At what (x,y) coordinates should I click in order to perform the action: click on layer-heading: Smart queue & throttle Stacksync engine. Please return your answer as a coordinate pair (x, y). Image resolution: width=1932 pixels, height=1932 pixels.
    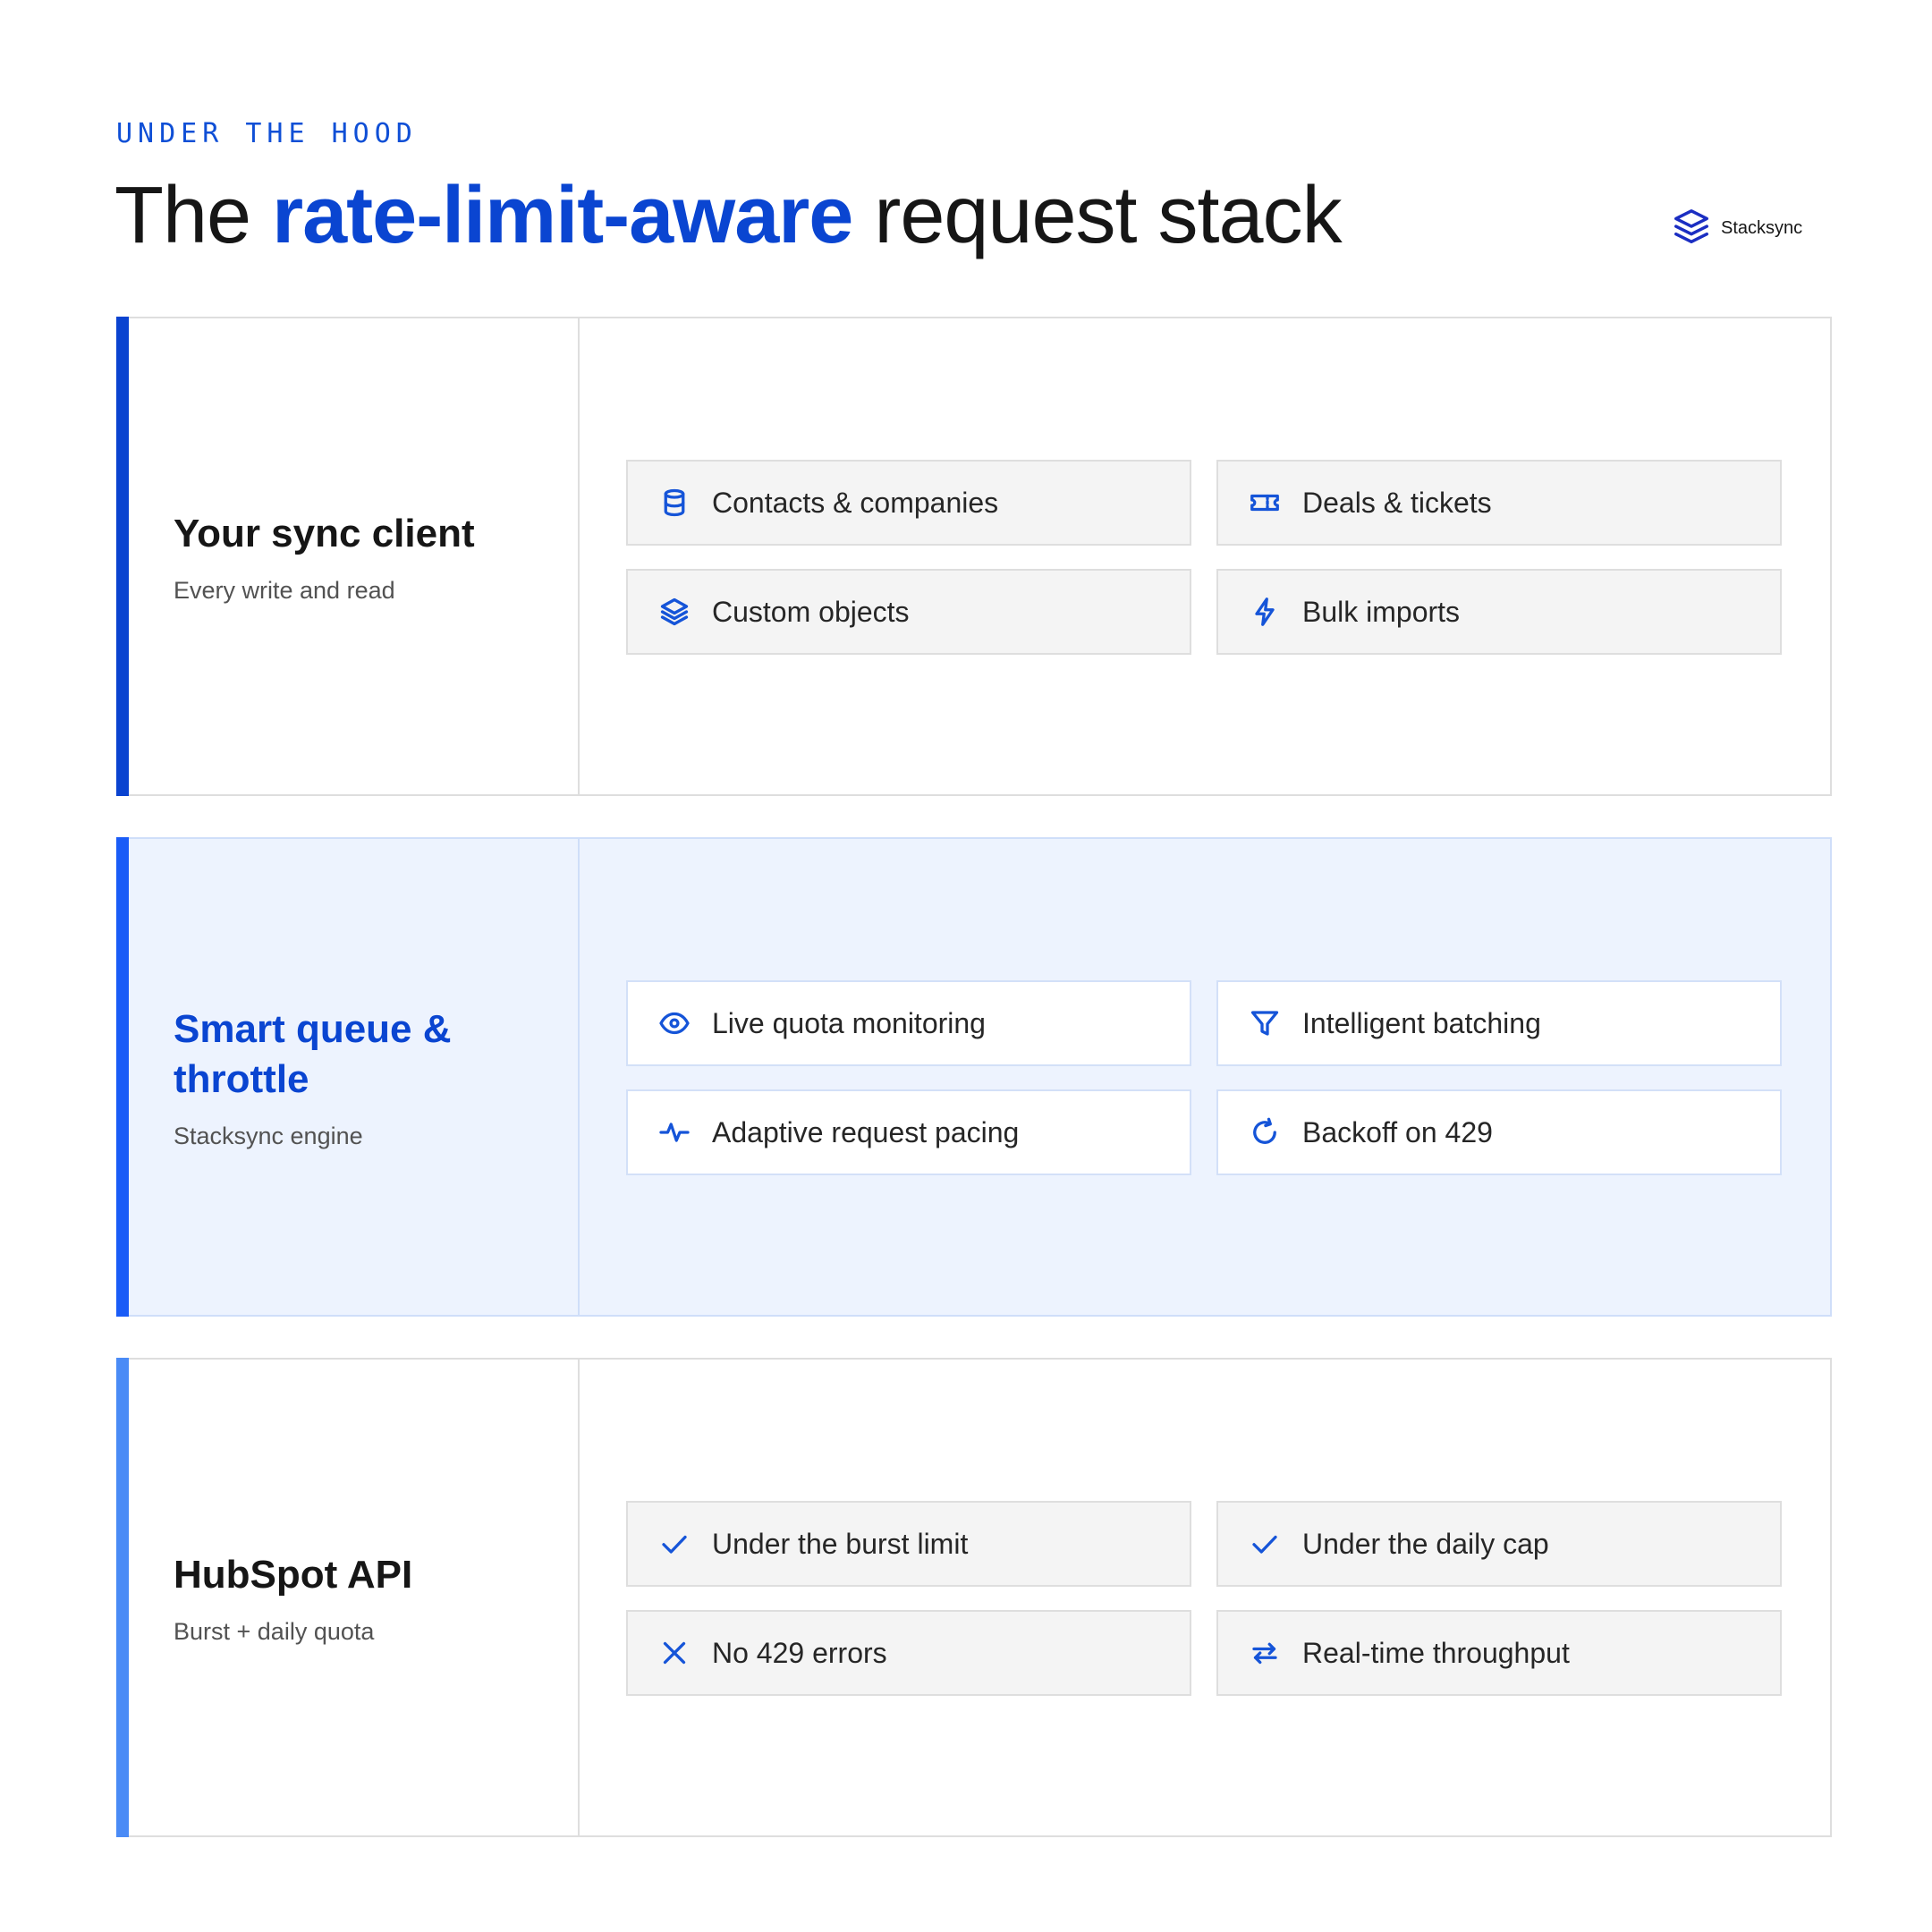
    Looking at the image, I should click on (349, 1077).